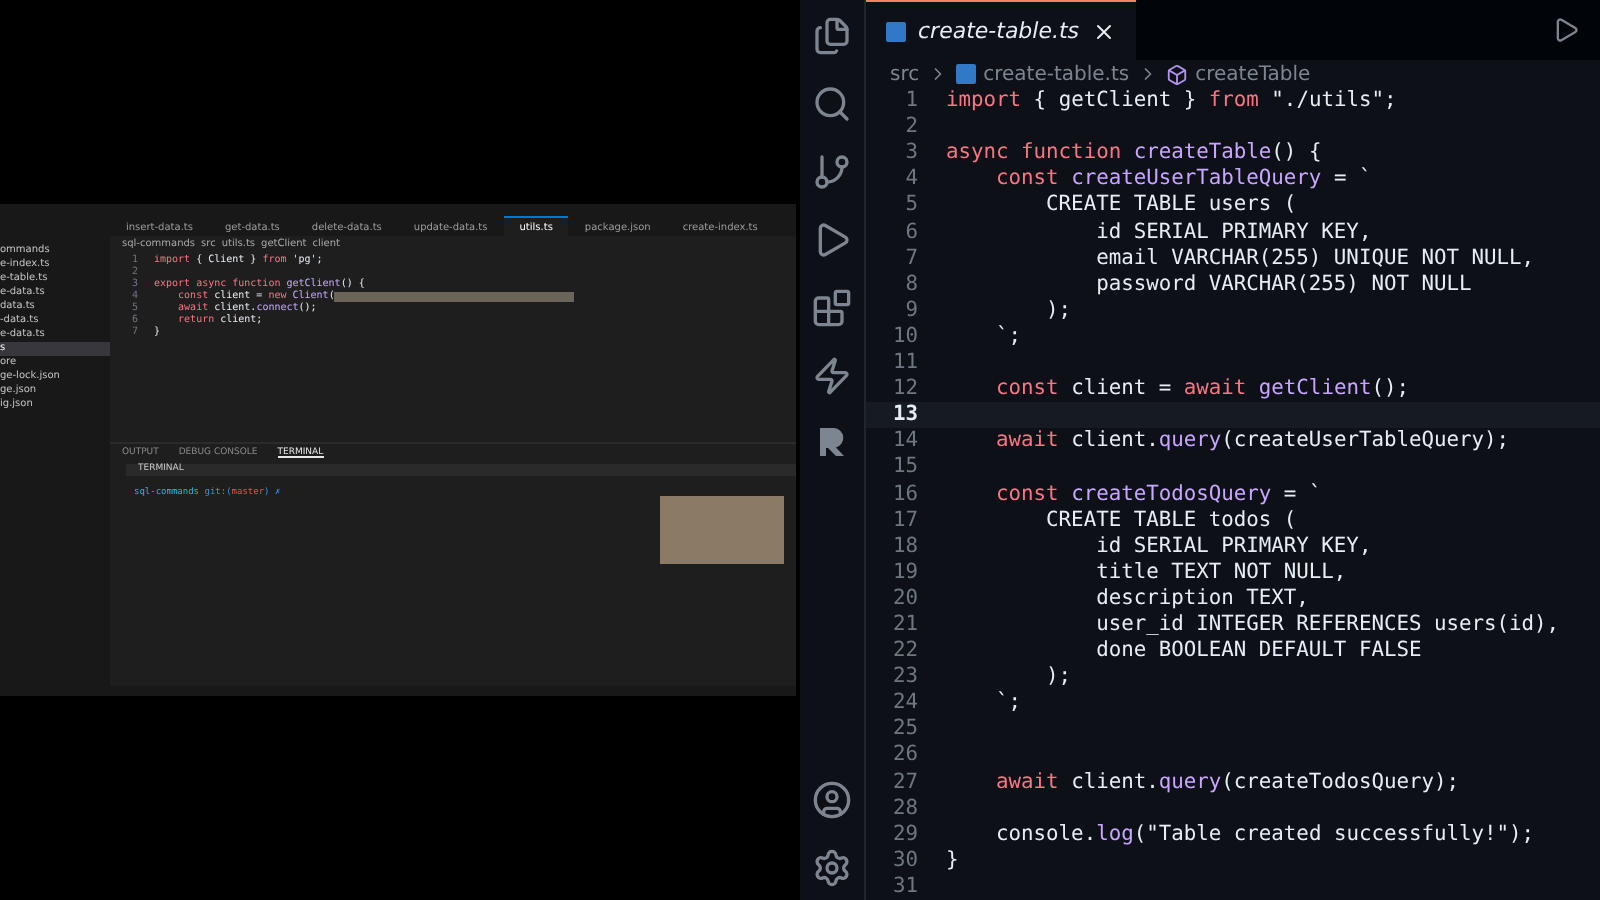  Describe the element at coordinates (911, 206) in the screenshot. I see `line-number: 5` at that location.